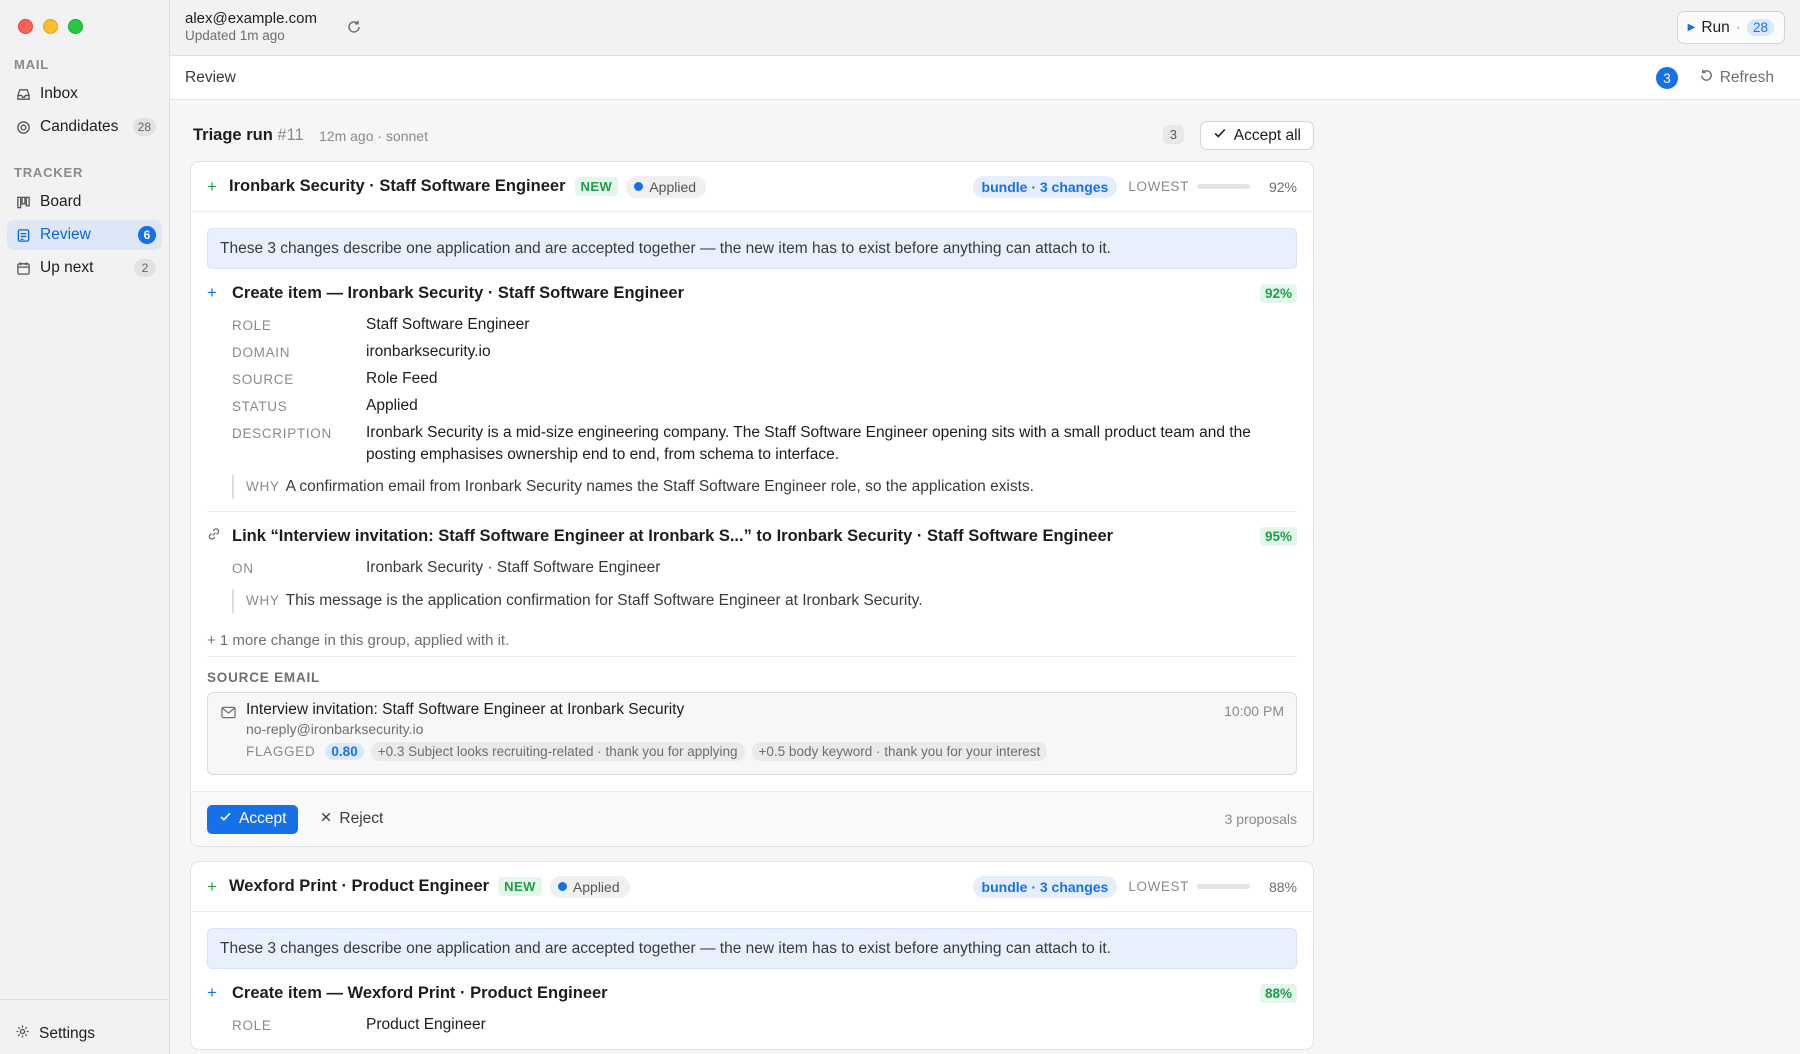 The width and height of the screenshot is (1800, 1054). What do you see at coordinates (263, 486) in the screenshot?
I see `why-label: WHY` at bounding box center [263, 486].